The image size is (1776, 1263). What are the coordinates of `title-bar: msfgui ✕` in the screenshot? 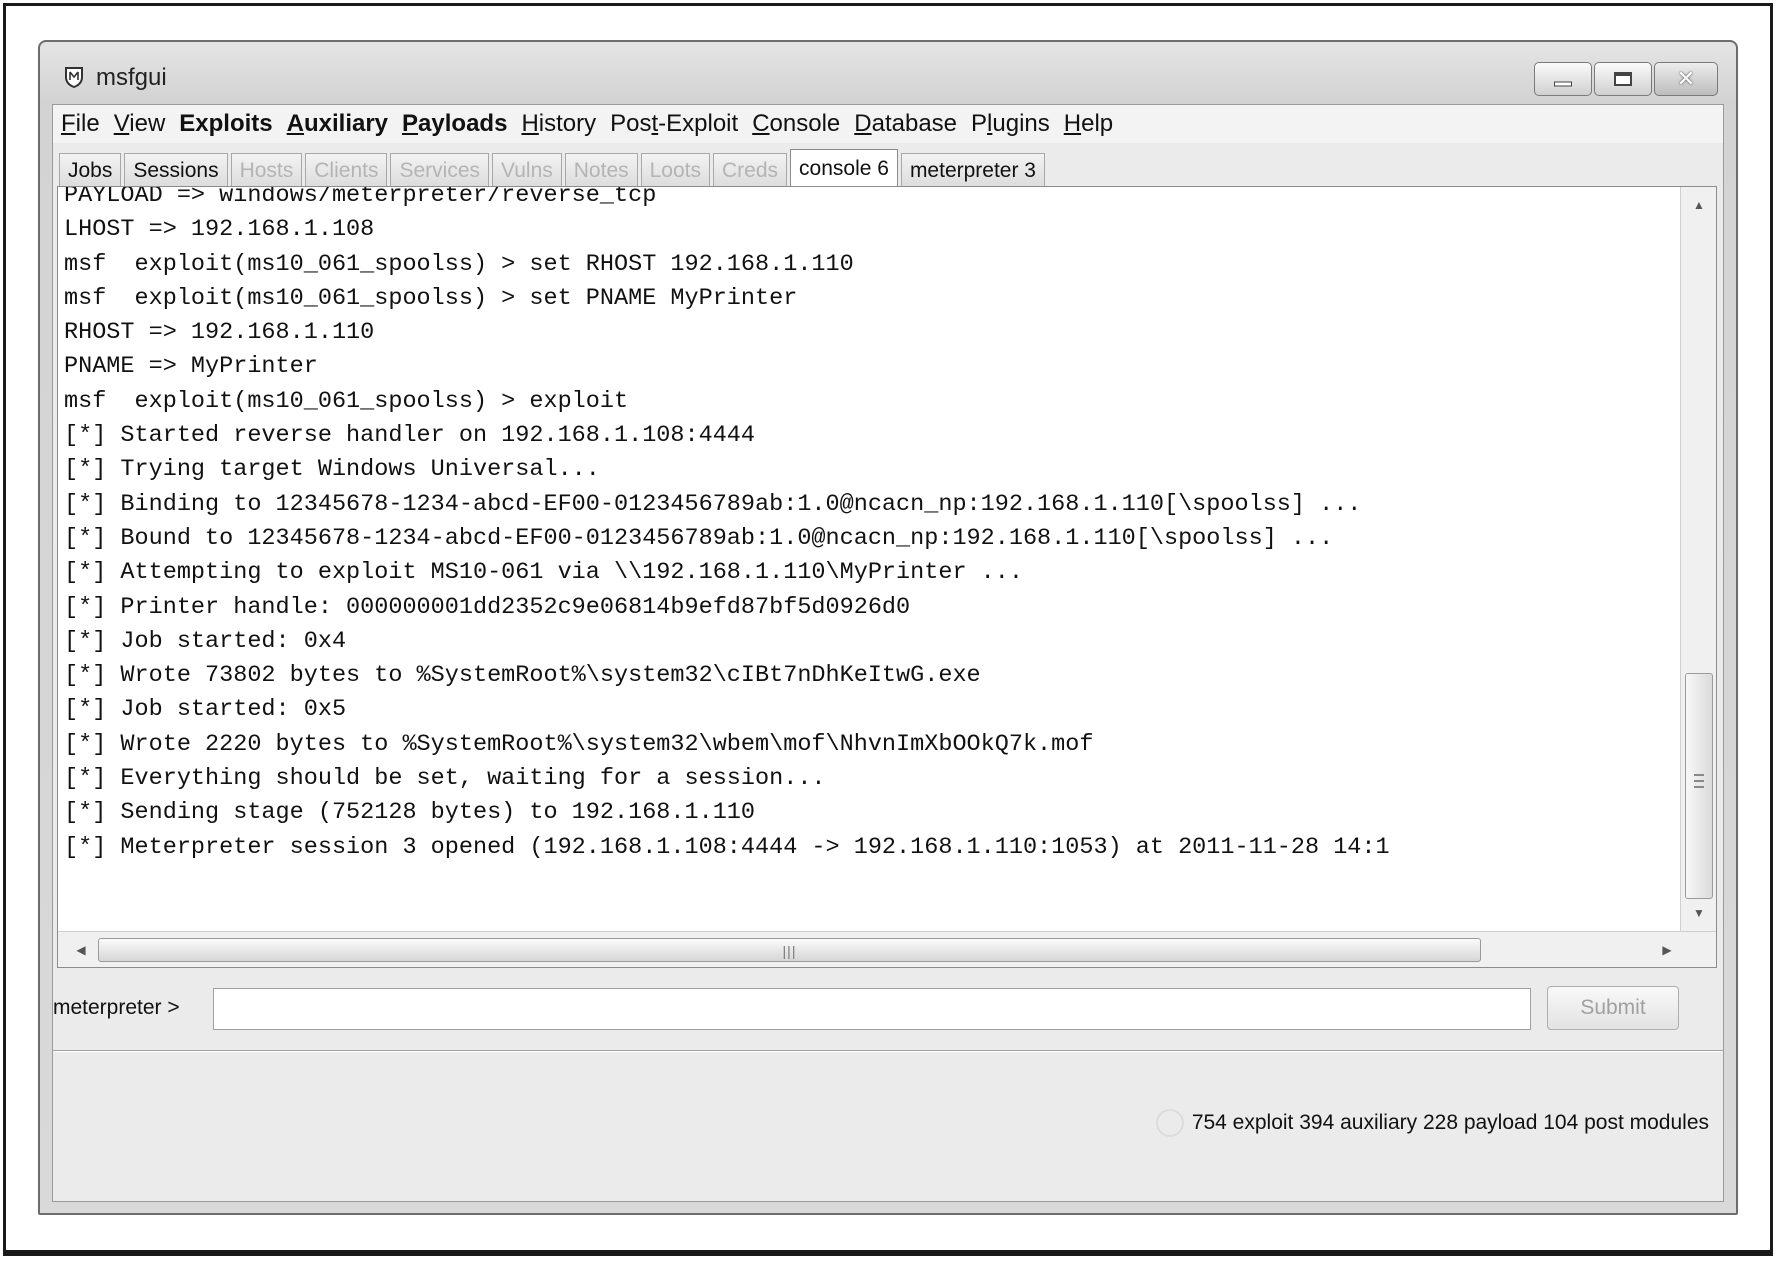 It's located at (888, 74).